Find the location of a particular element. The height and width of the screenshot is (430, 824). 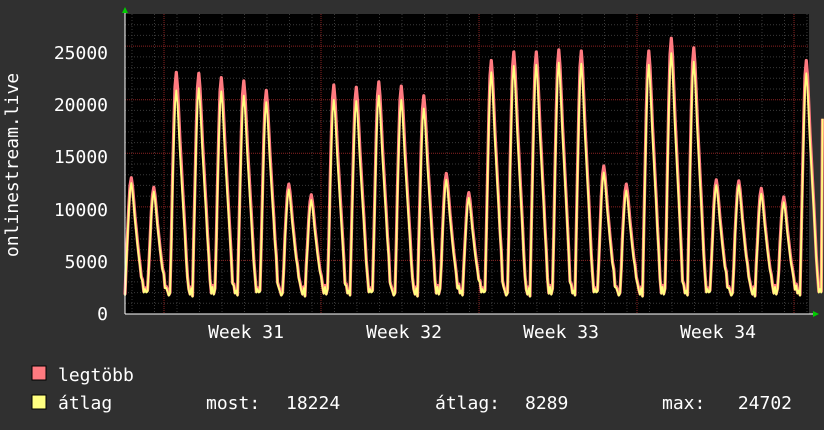

x-tick-label: Week 31 is located at coordinates (246, 332).